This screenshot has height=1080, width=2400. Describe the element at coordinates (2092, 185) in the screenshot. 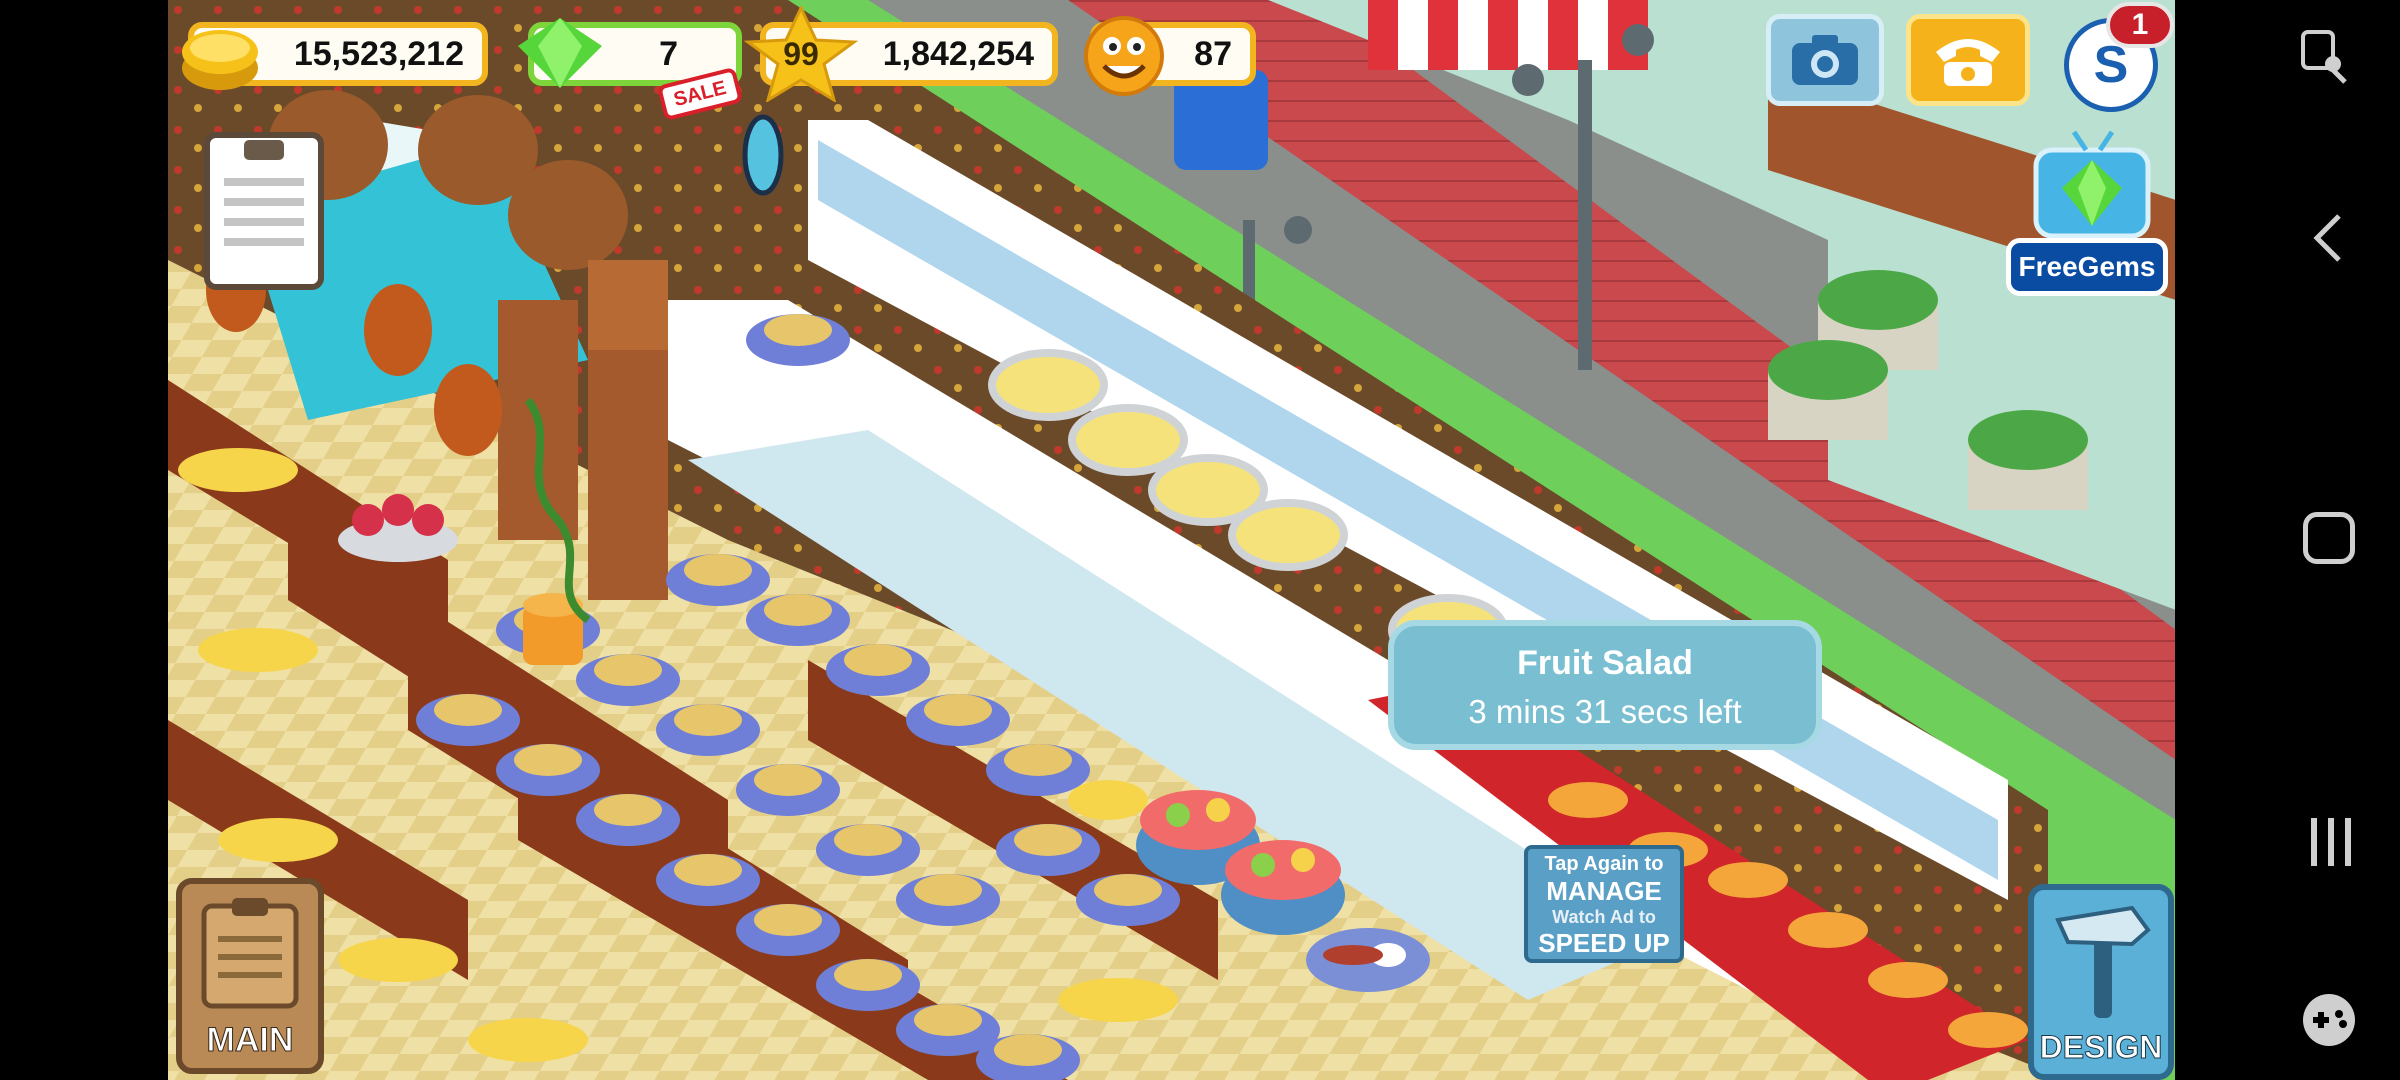

I see `tv-gem-icon` at that location.